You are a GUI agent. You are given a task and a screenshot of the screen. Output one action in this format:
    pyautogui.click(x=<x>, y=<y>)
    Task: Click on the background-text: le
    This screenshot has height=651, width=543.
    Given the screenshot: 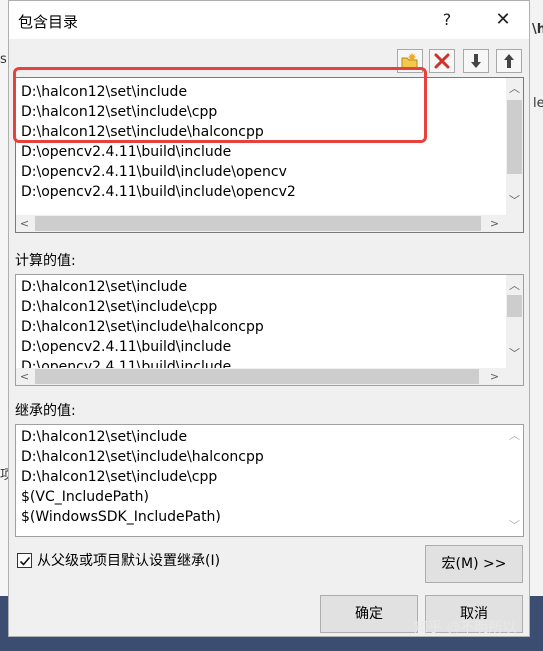 What is the action you would take?
    pyautogui.click(x=538, y=103)
    